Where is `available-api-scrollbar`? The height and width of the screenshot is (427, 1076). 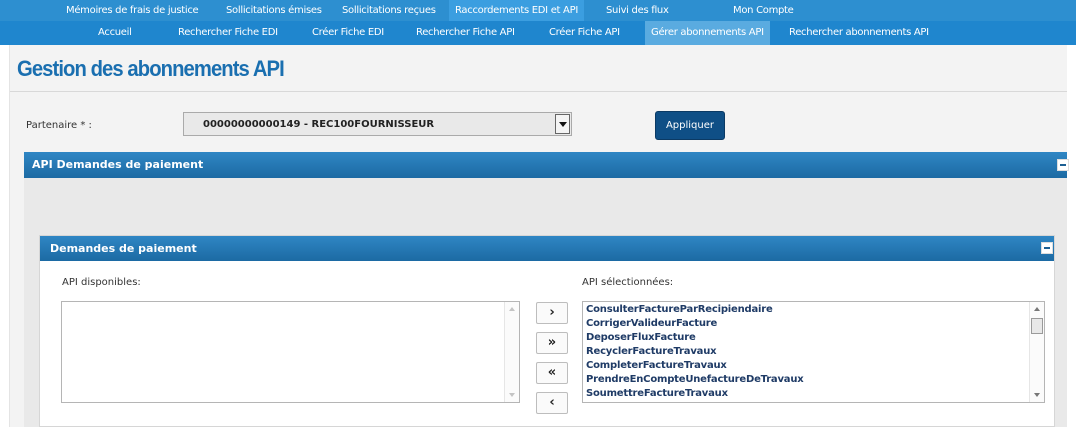
available-api-scrollbar is located at coordinates (511, 352).